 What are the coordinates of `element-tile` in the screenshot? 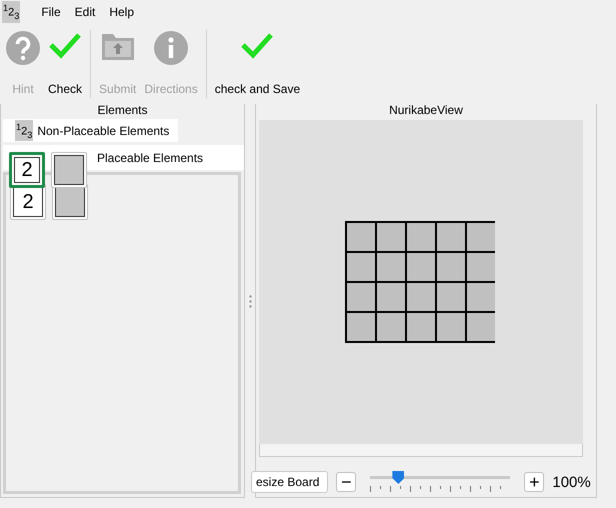 It's located at (69, 170).